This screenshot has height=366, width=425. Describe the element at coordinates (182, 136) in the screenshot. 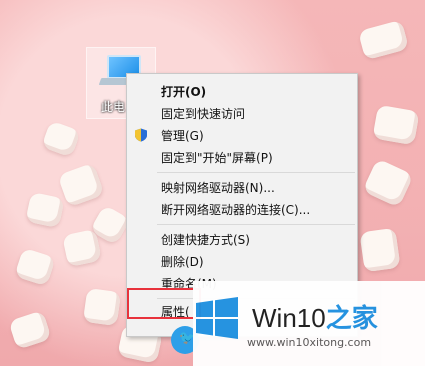

I see `menu-item-label: 管理(G)` at that location.